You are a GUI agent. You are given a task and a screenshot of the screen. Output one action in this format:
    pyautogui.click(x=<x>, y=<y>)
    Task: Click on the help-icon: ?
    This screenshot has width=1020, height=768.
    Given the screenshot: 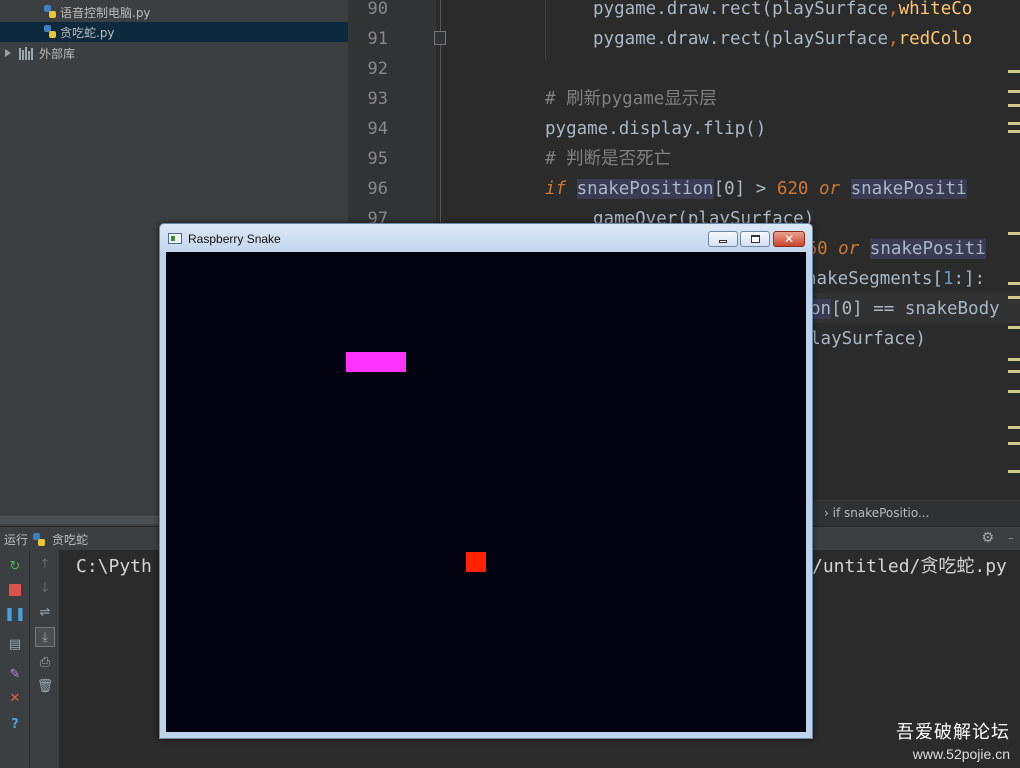 What is the action you would take?
    pyautogui.click(x=15, y=724)
    